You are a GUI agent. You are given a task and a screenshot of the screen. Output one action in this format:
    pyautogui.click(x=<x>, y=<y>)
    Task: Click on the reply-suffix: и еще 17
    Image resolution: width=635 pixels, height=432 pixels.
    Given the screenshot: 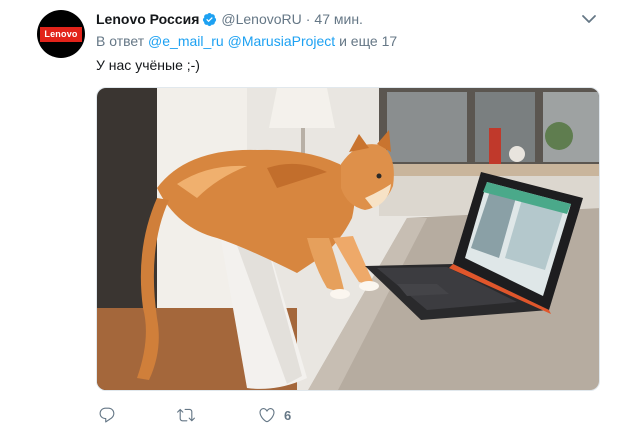 What is the action you would take?
    pyautogui.click(x=368, y=41)
    